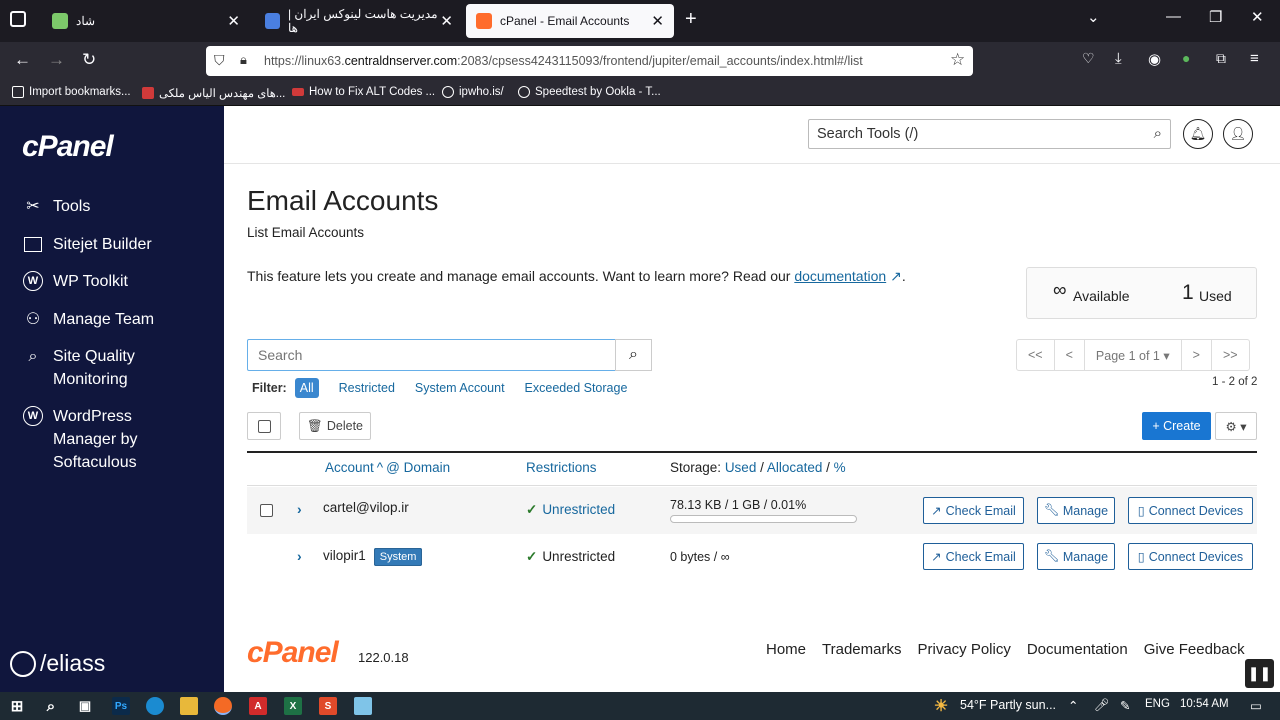 The image size is (1280, 720). What do you see at coordinates (1073, 705) in the screenshot?
I see `tray-chevron-icon: ⌃` at bounding box center [1073, 705].